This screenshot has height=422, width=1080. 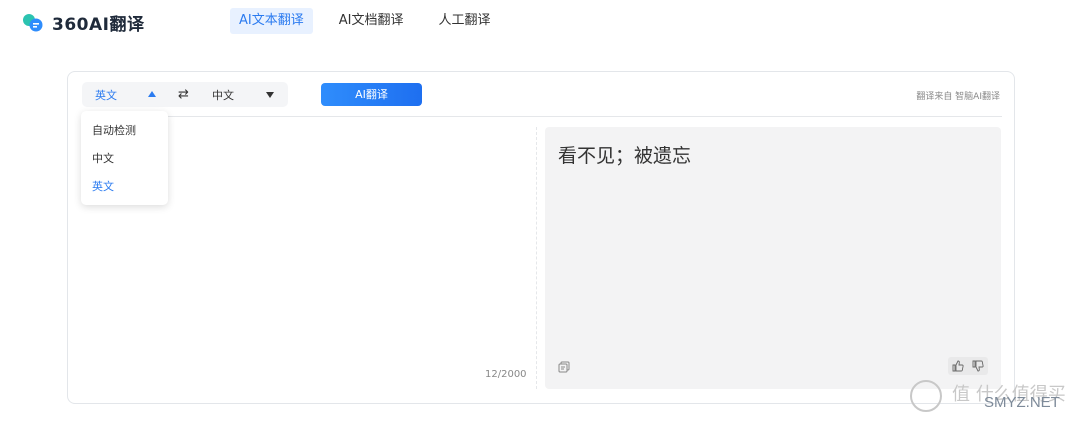 What do you see at coordinates (978, 366) in the screenshot?
I see `thumbs-down-icon` at bounding box center [978, 366].